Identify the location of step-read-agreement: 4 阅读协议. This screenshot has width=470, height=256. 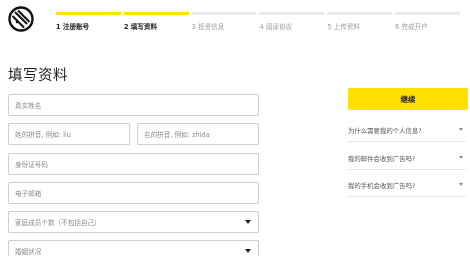
(292, 21).